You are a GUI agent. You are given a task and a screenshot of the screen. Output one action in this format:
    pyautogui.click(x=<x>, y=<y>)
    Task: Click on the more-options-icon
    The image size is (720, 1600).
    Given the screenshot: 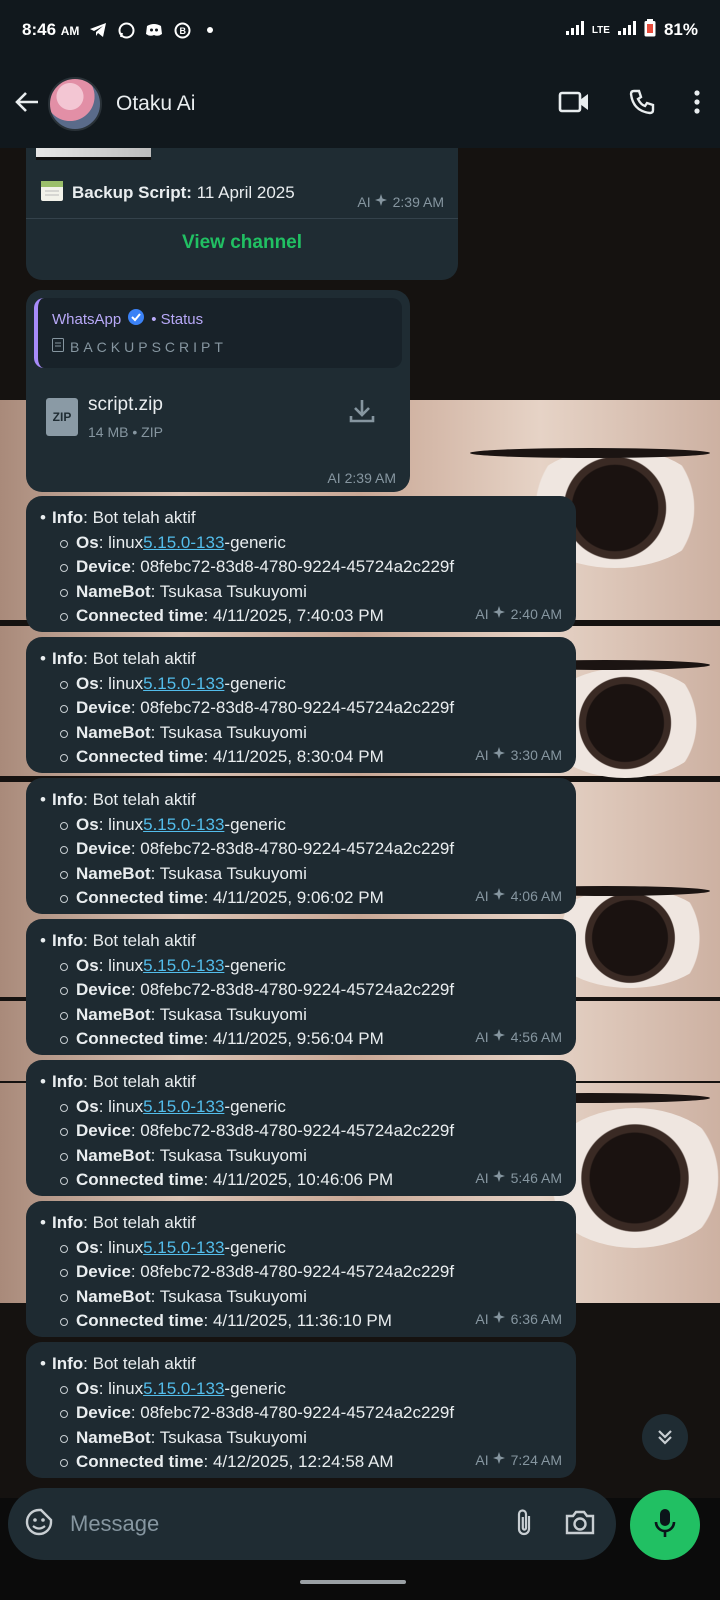 What is the action you would take?
    pyautogui.click(x=697, y=104)
    